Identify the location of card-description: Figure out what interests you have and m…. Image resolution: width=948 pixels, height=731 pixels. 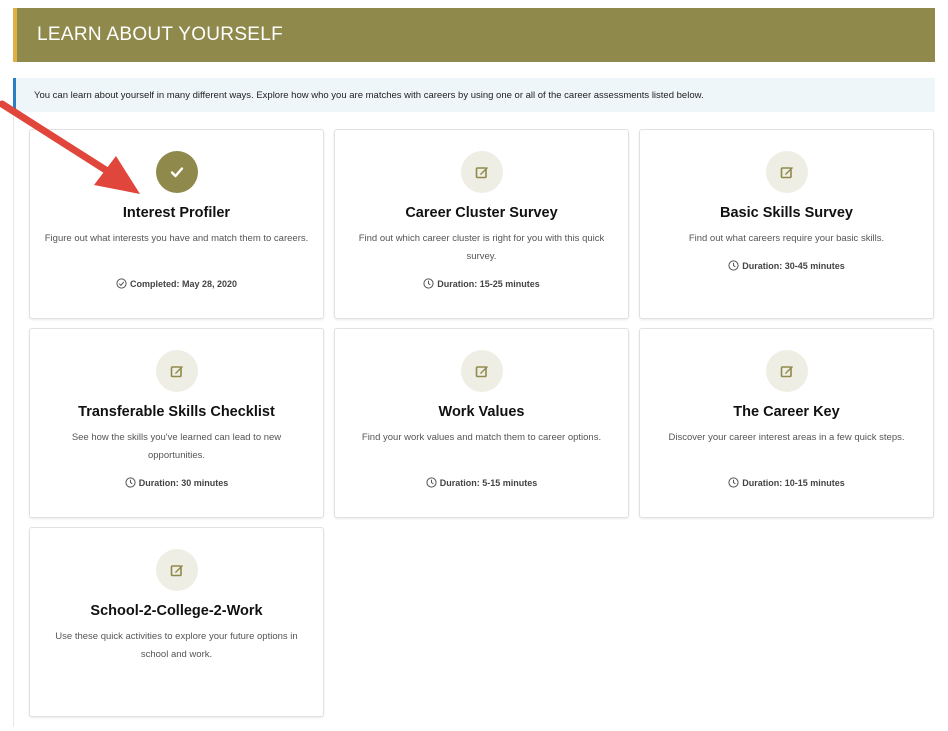
(176, 238).